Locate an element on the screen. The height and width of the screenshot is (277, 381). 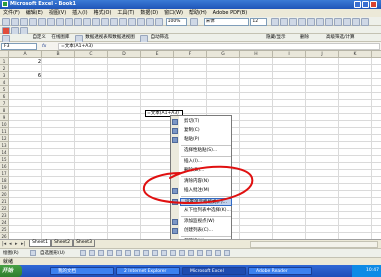
borders-icon is located at coordinates (346, 22).